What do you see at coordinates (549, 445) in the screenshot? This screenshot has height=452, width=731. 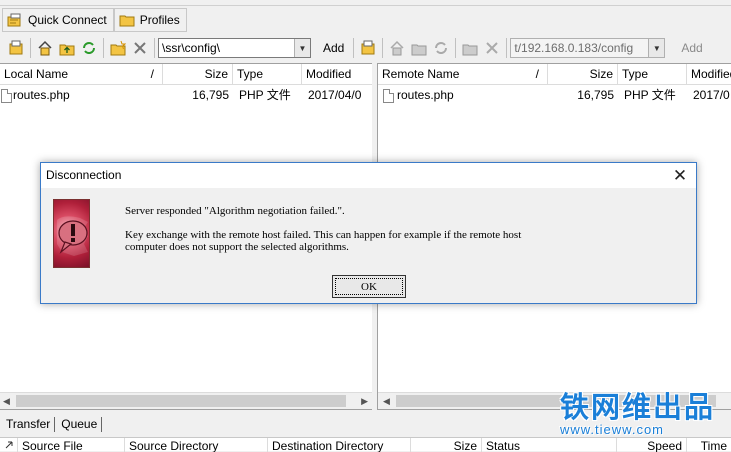 I see `queue-col-status: Status` at bounding box center [549, 445].